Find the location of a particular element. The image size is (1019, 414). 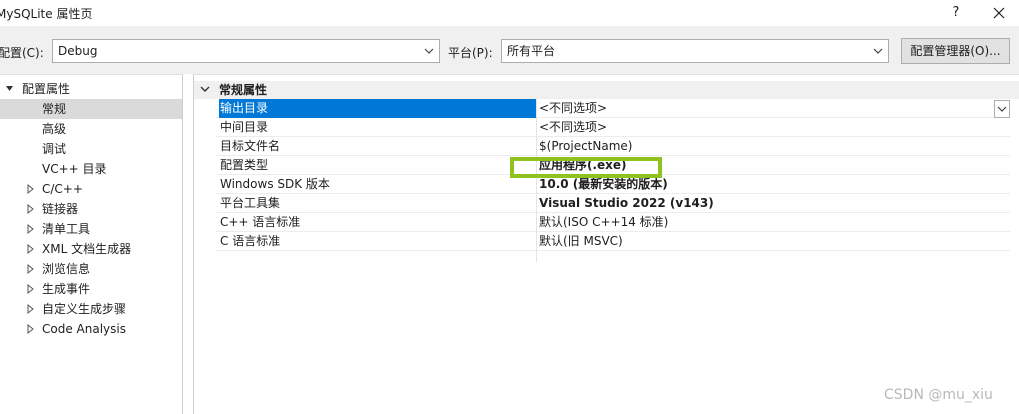

property-value: 默认(ISO C++14 标准) is located at coordinates (774, 222).